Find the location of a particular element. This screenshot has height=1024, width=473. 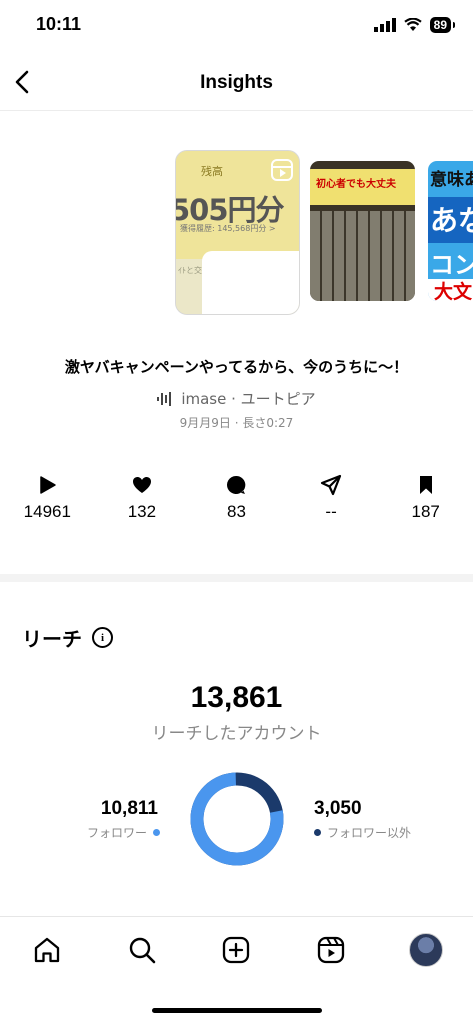

profile-avatar is located at coordinates (425, 950).